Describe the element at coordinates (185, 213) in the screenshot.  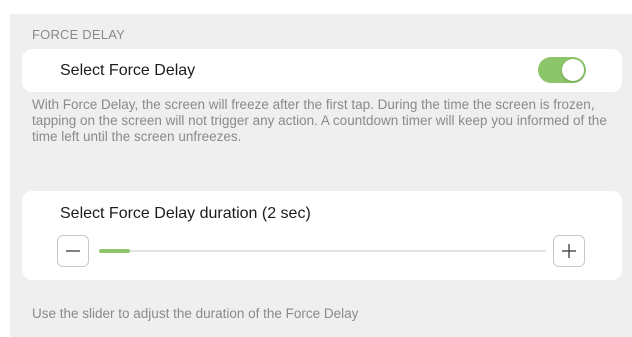
I see `force-delay-duration-label: Select Force Delay duration (2 sec)` at that location.